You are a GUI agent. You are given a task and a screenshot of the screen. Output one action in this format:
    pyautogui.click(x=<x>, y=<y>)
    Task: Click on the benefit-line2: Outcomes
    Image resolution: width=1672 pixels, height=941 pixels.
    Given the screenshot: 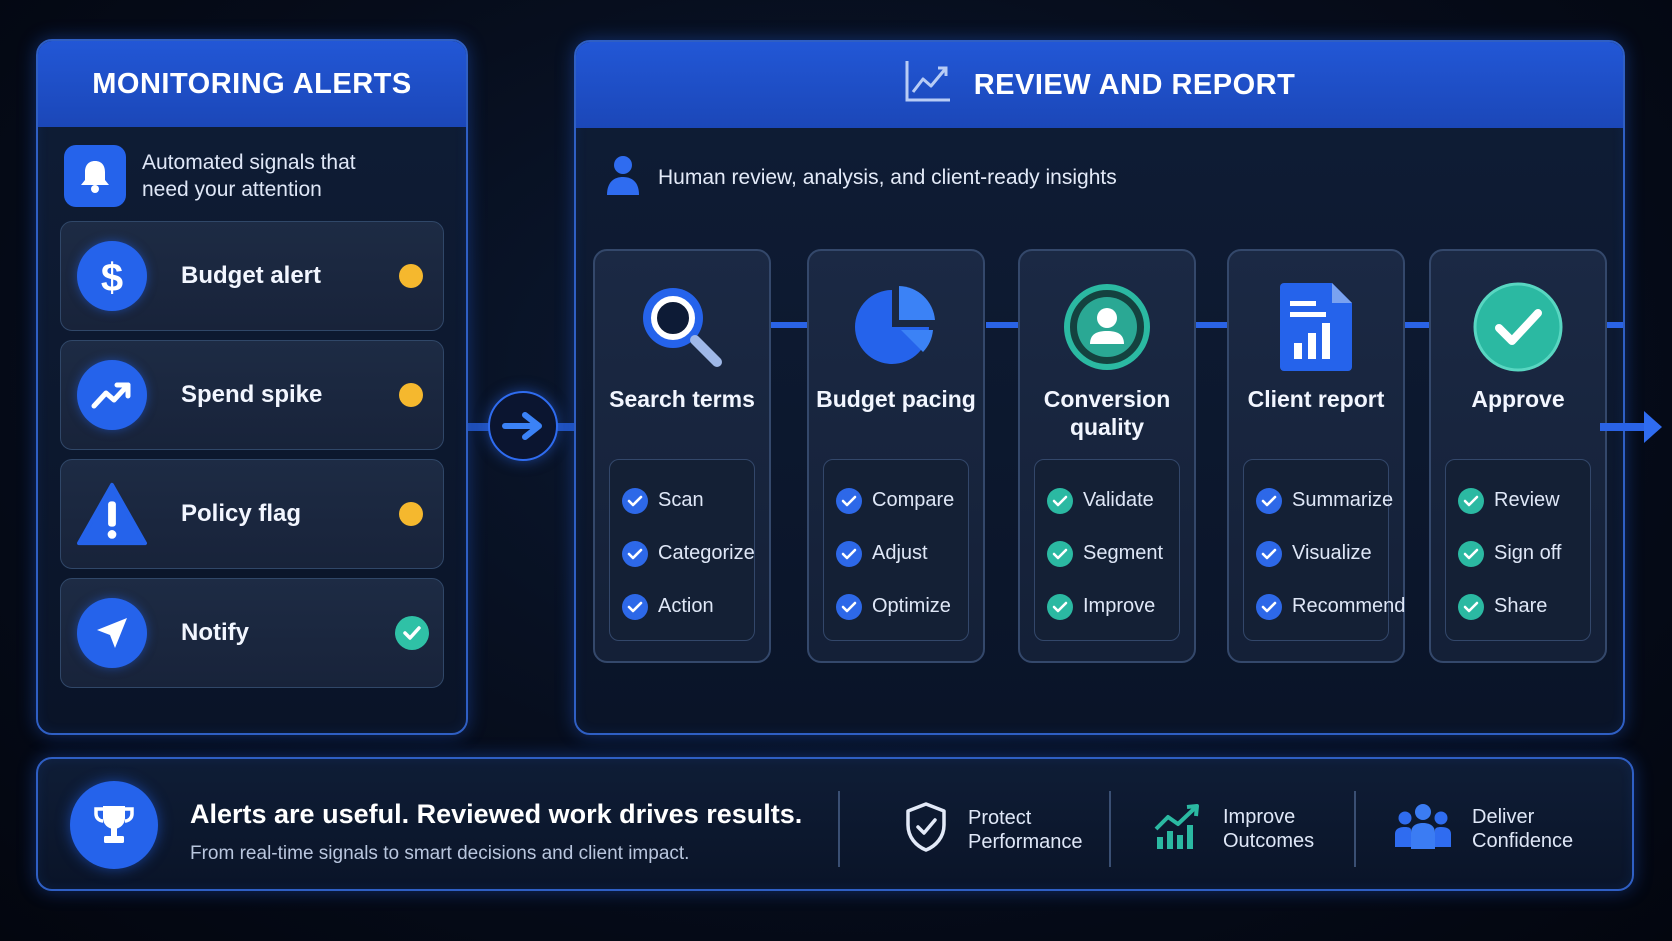 What is the action you would take?
    pyautogui.click(x=1269, y=840)
    